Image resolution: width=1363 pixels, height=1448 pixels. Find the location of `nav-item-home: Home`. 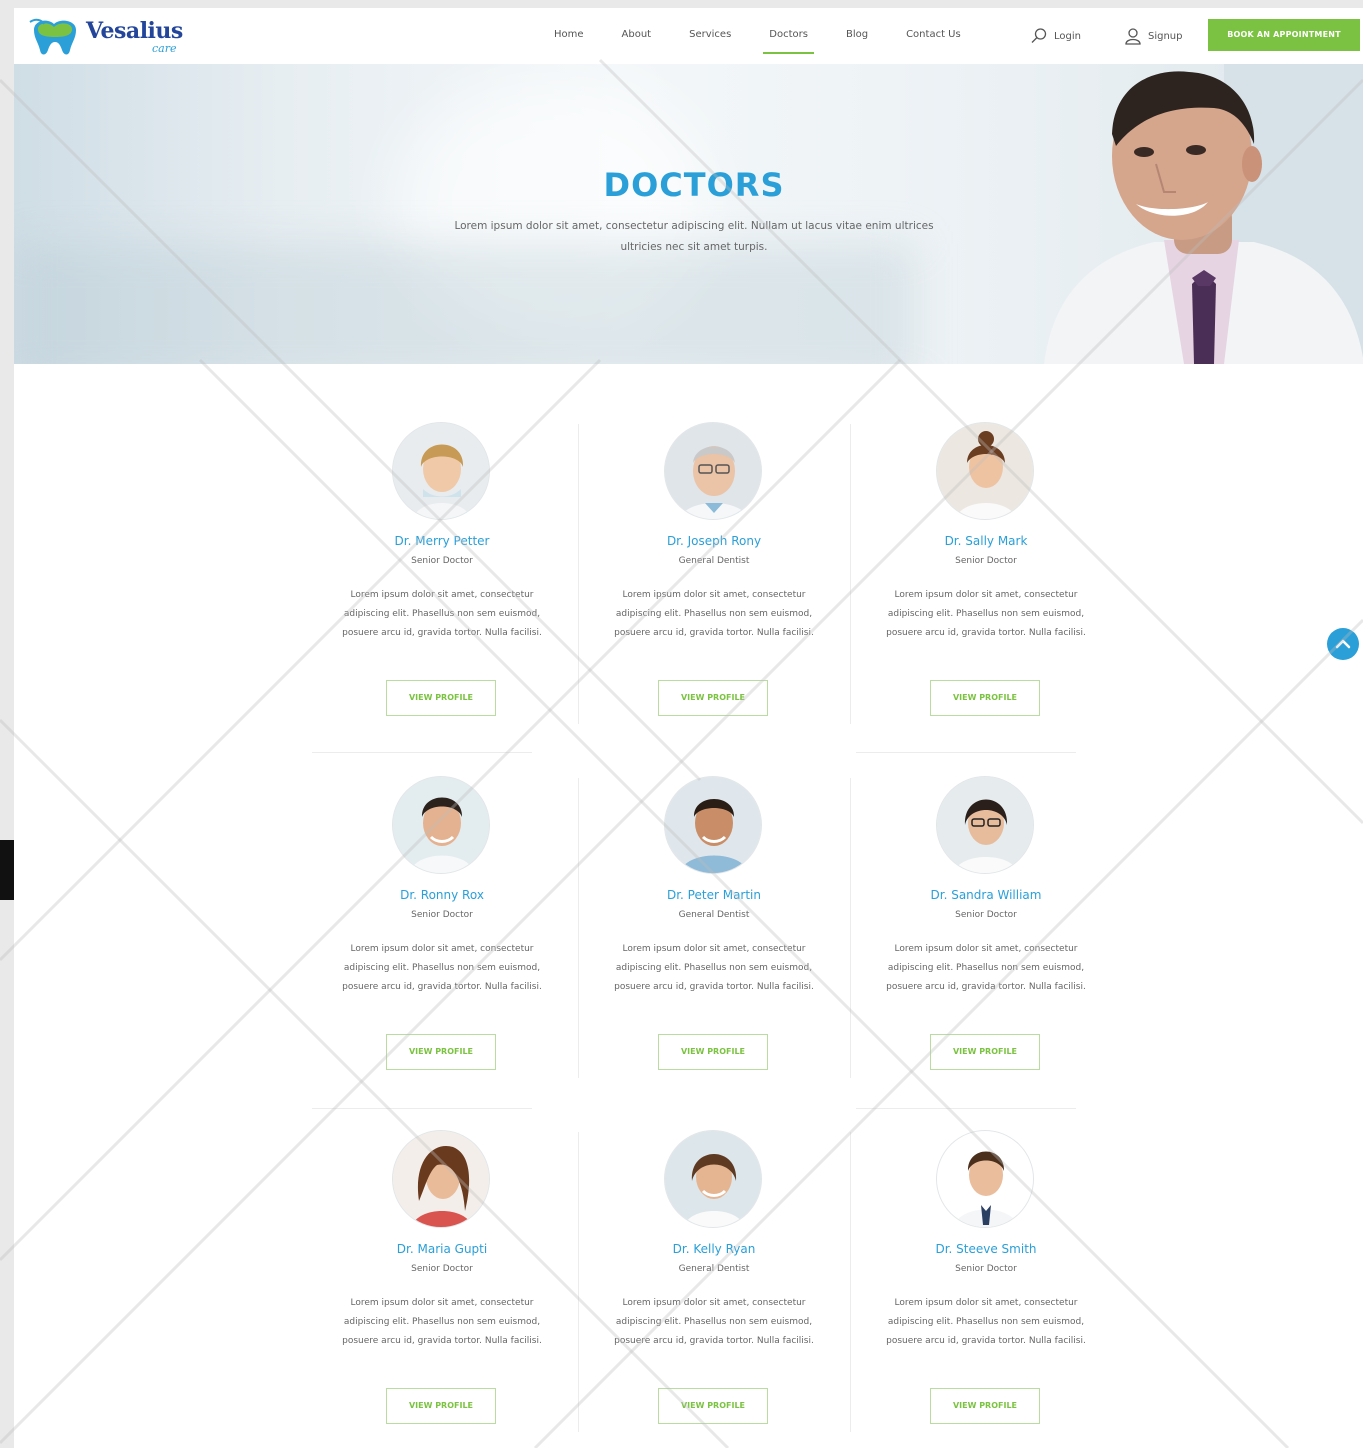

nav-item-home: Home is located at coordinates (569, 36).